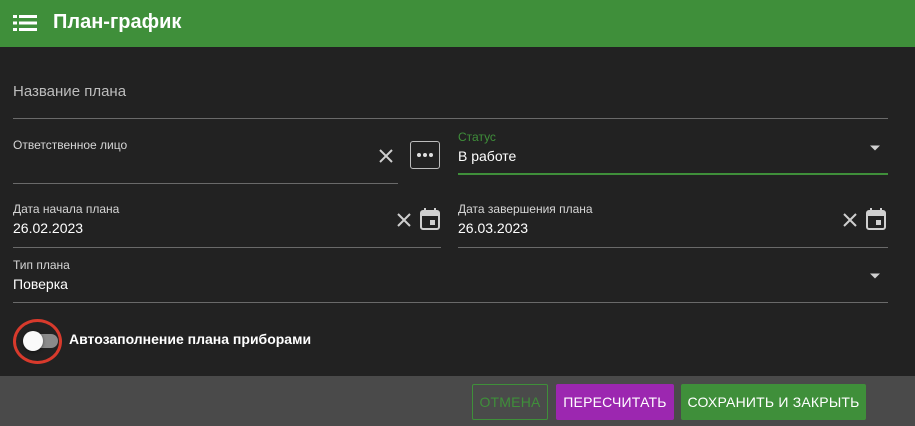 This screenshot has width=915, height=426. Describe the element at coordinates (615, 402) in the screenshot. I see `recalculate-button: ПЕРЕСЧИТАТЬ` at that location.